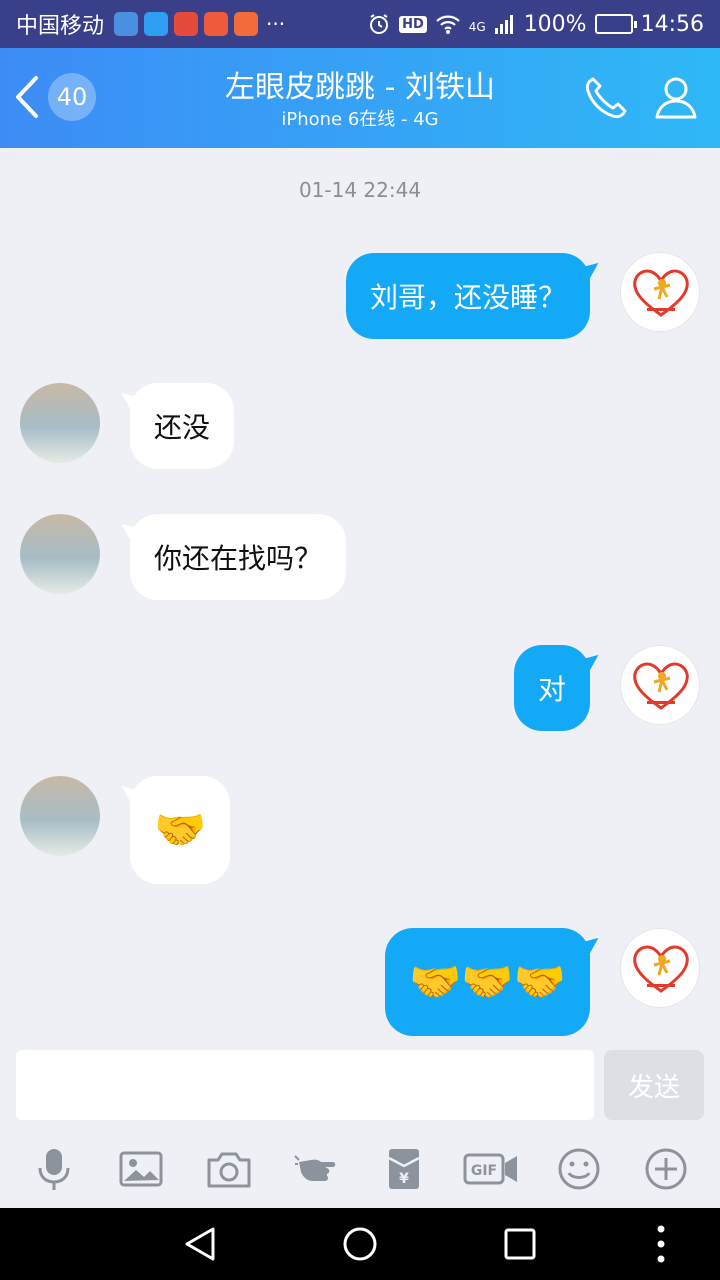 The image size is (720, 1280). Describe the element at coordinates (615, 24) in the screenshot. I see `battery-icon` at that location.